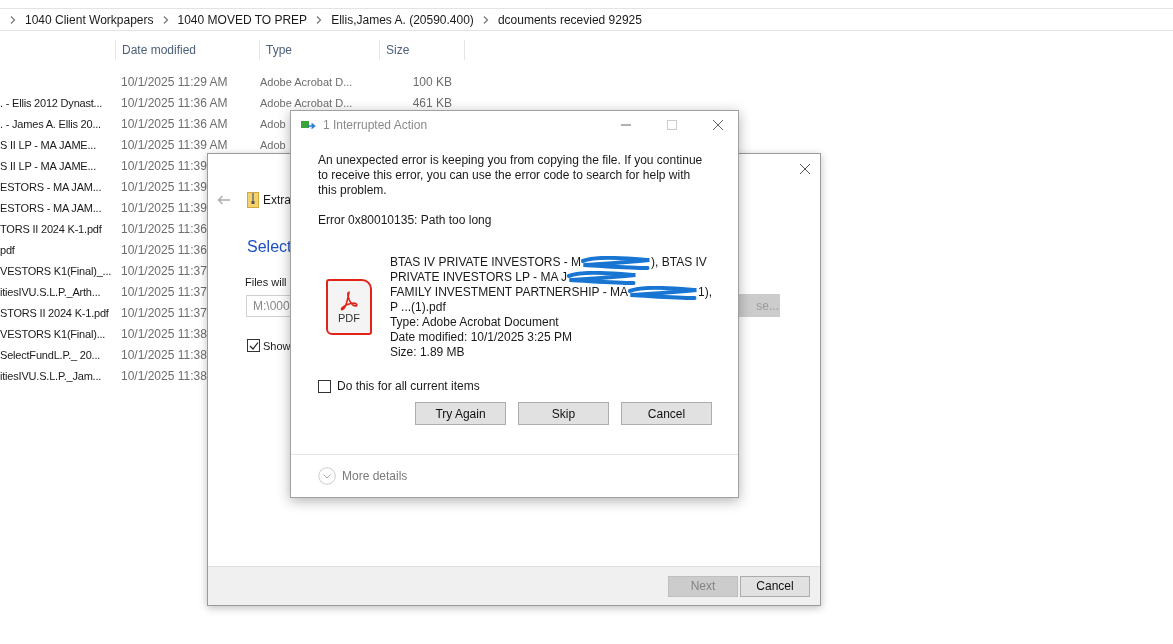  I want to click on breadcrumb-item: 1040 Client Workpapers, so click(89, 19).